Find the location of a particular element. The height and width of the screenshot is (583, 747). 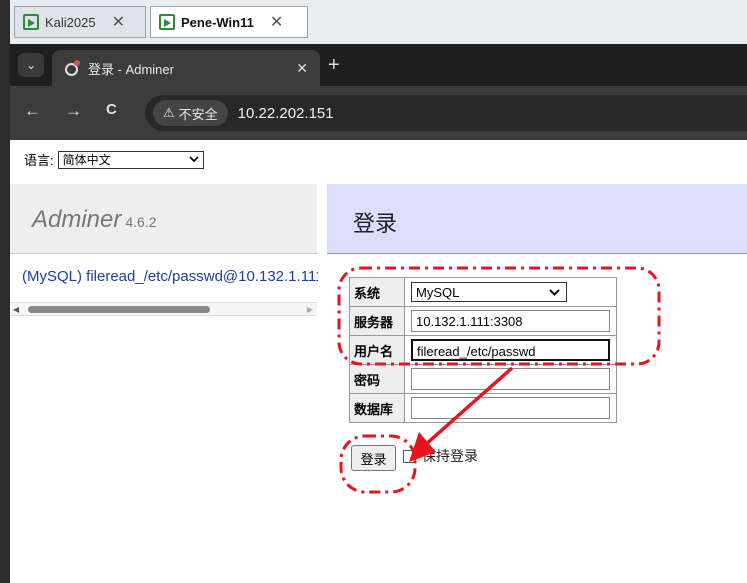

system-select: MySQL is located at coordinates (489, 292).